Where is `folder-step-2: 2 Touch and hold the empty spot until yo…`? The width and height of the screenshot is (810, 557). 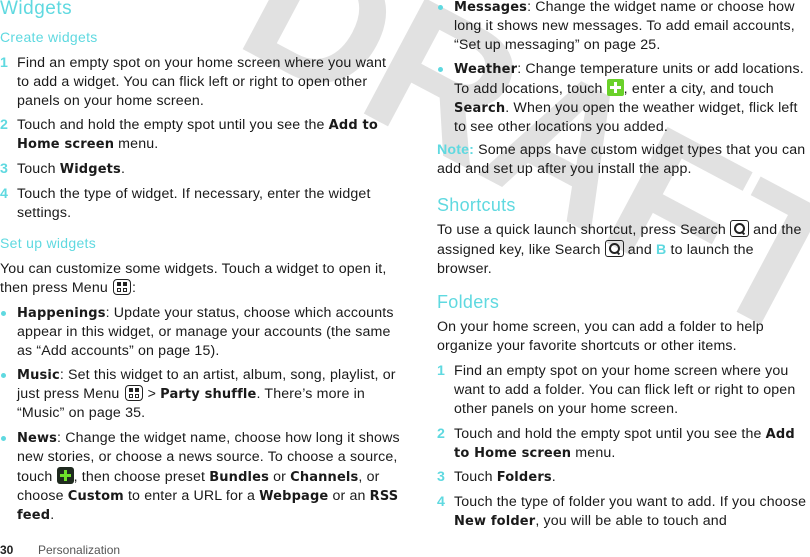
folder-step-2: 2 Touch and hold the empty spot until yo… is located at coordinates (616, 443).